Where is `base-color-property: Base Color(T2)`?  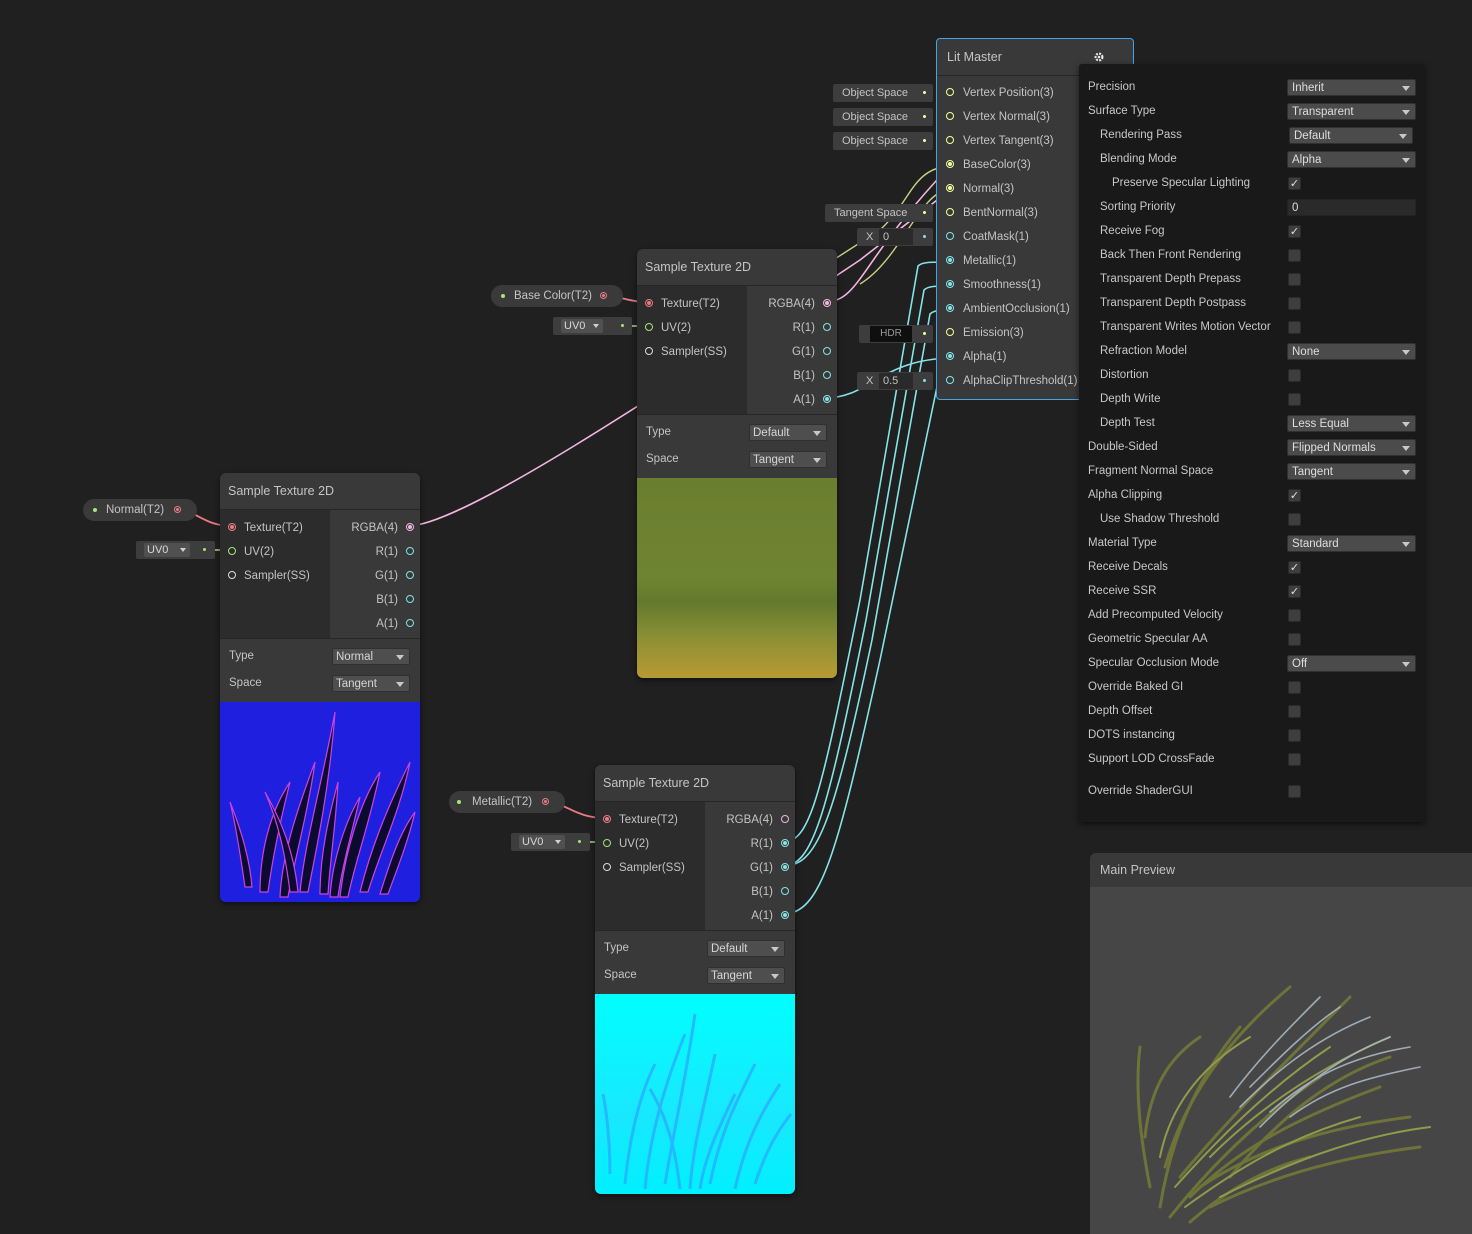
base-color-property: Base Color(T2) is located at coordinates (557, 296).